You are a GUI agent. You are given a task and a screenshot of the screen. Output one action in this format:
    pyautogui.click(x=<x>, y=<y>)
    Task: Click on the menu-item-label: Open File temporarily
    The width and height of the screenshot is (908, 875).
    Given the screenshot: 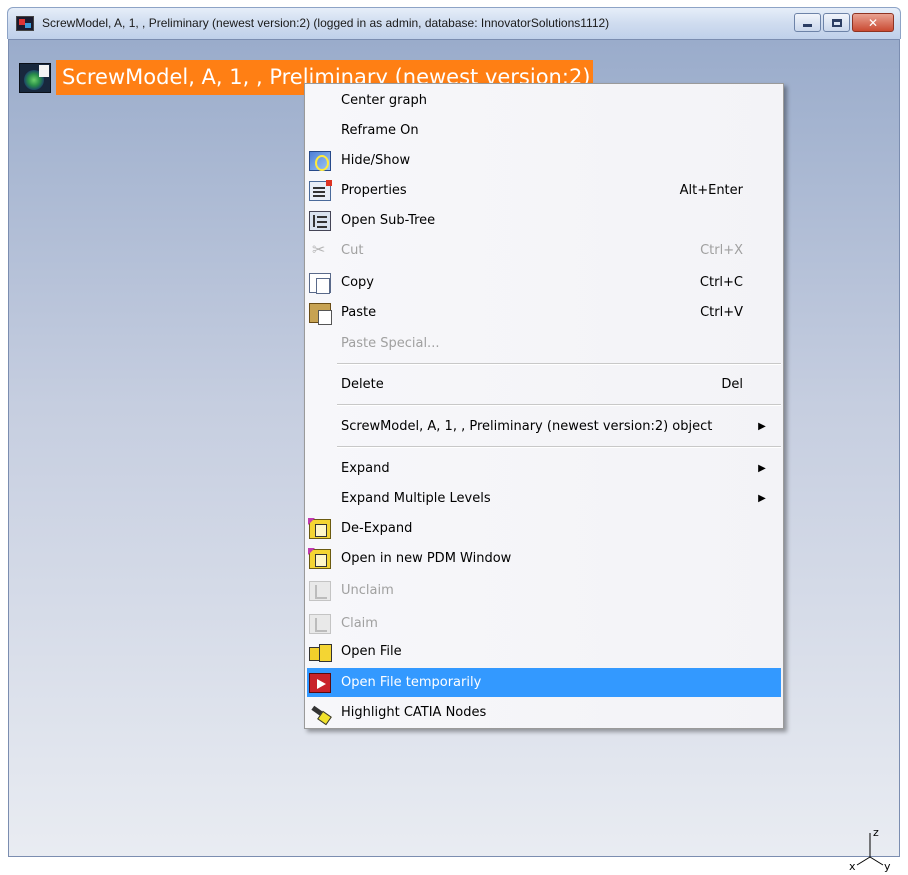 What is the action you would take?
    pyautogui.click(x=411, y=682)
    